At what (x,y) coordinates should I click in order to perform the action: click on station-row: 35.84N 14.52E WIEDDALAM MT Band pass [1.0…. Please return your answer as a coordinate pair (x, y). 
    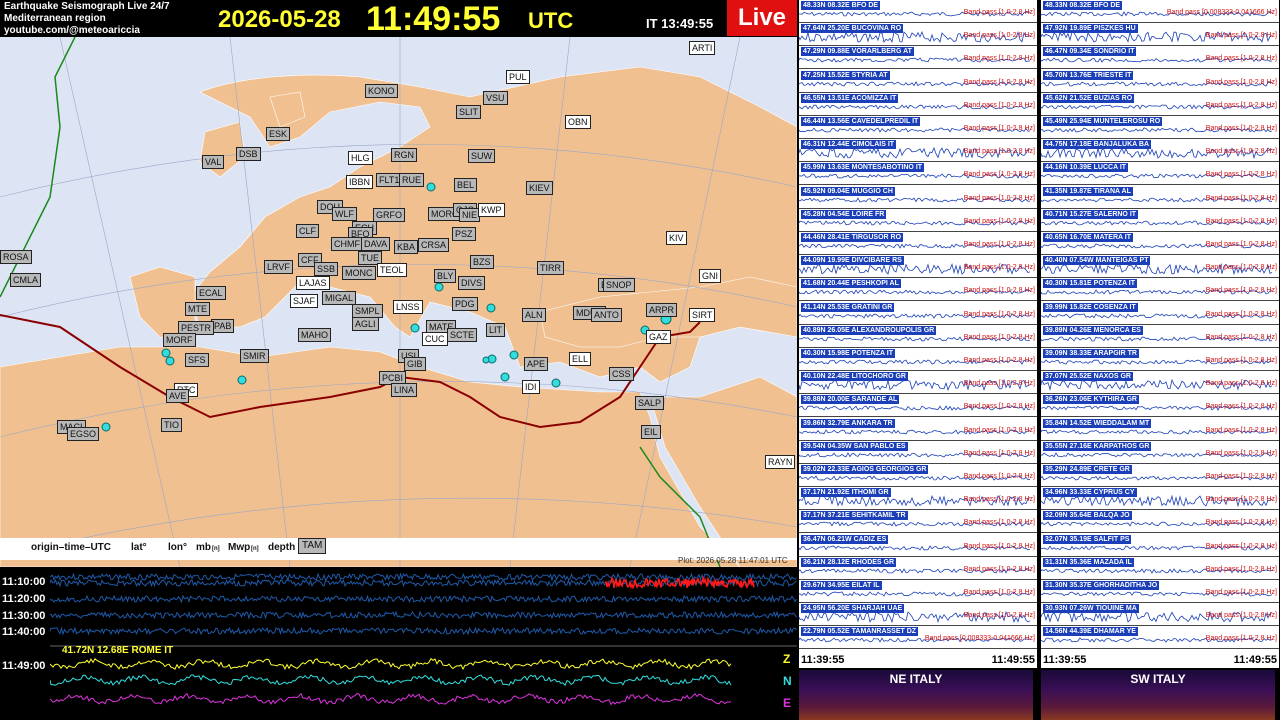
    Looking at the image, I should click on (1160, 429).